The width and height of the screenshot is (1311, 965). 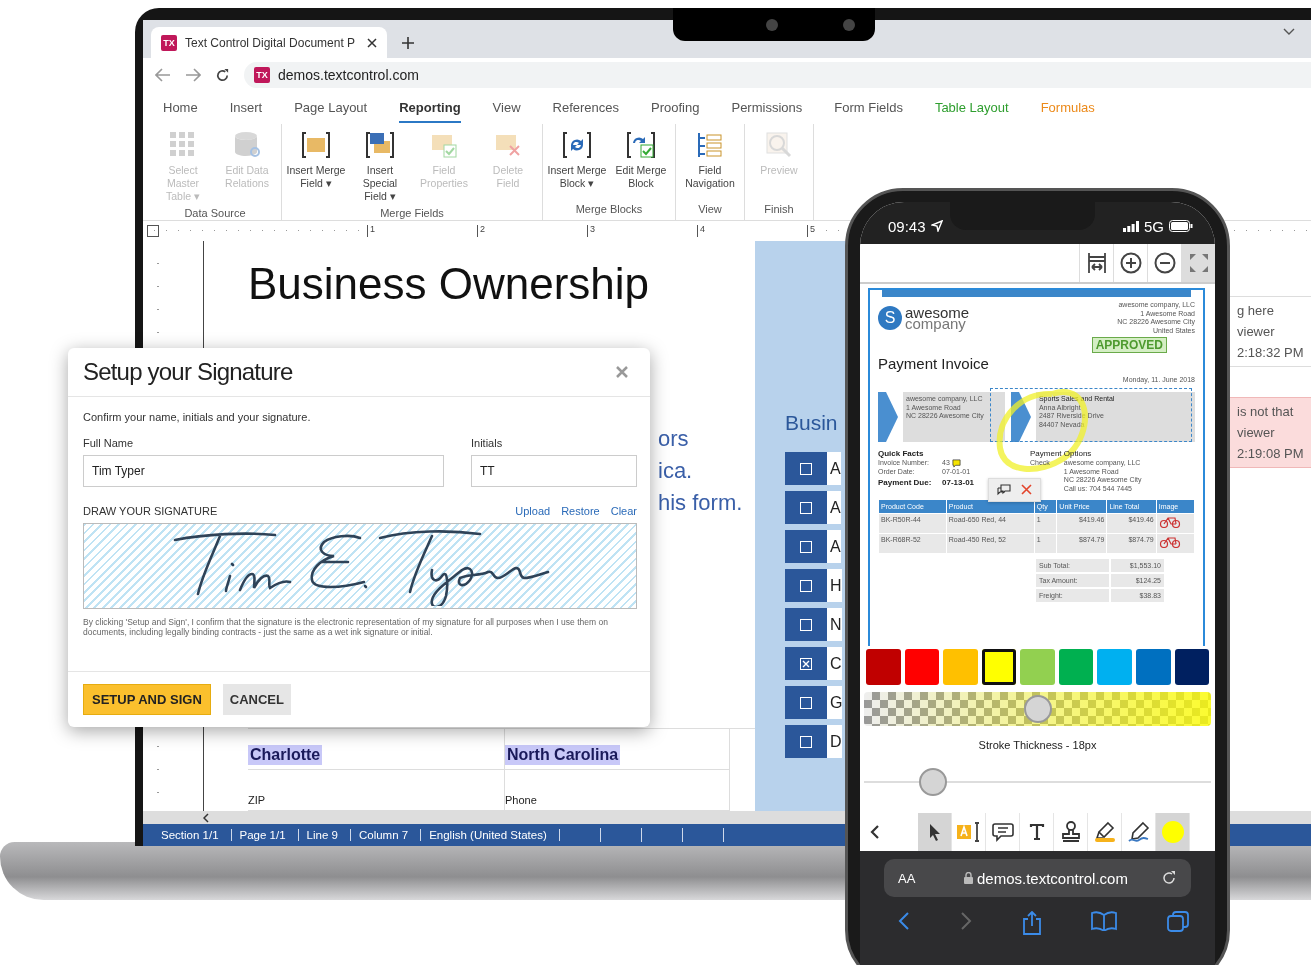 I want to click on back-chevron-icon, so click(x=875, y=832).